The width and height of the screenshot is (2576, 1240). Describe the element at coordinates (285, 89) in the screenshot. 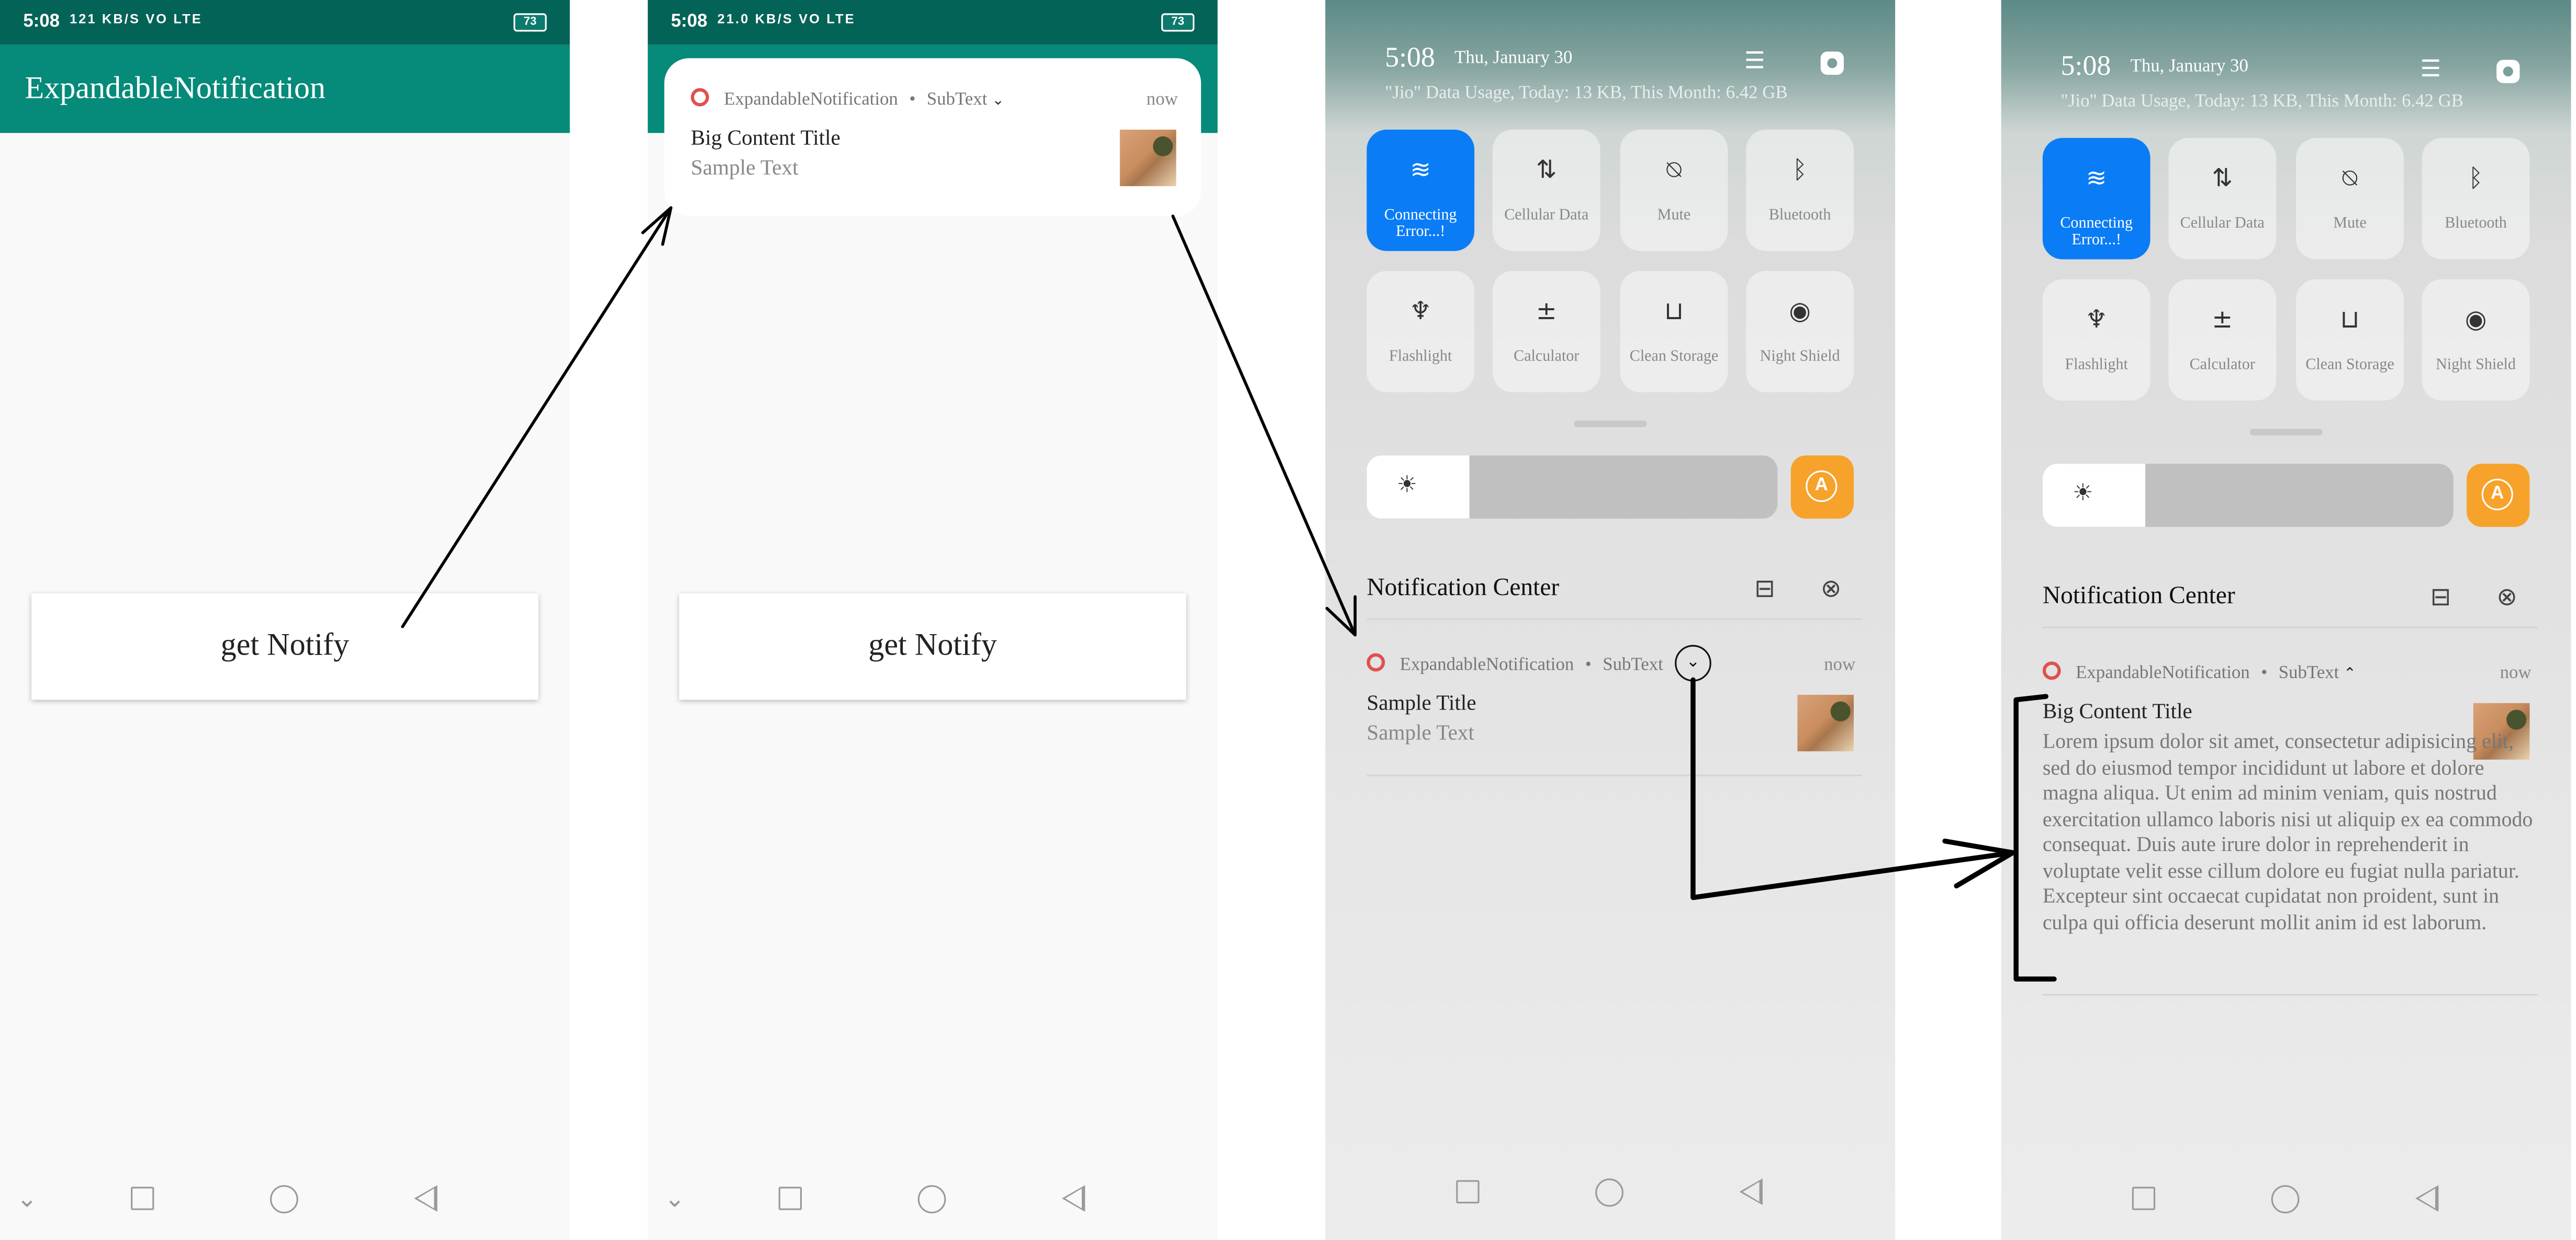

I see `app-bar: ExpandableNotification` at that location.